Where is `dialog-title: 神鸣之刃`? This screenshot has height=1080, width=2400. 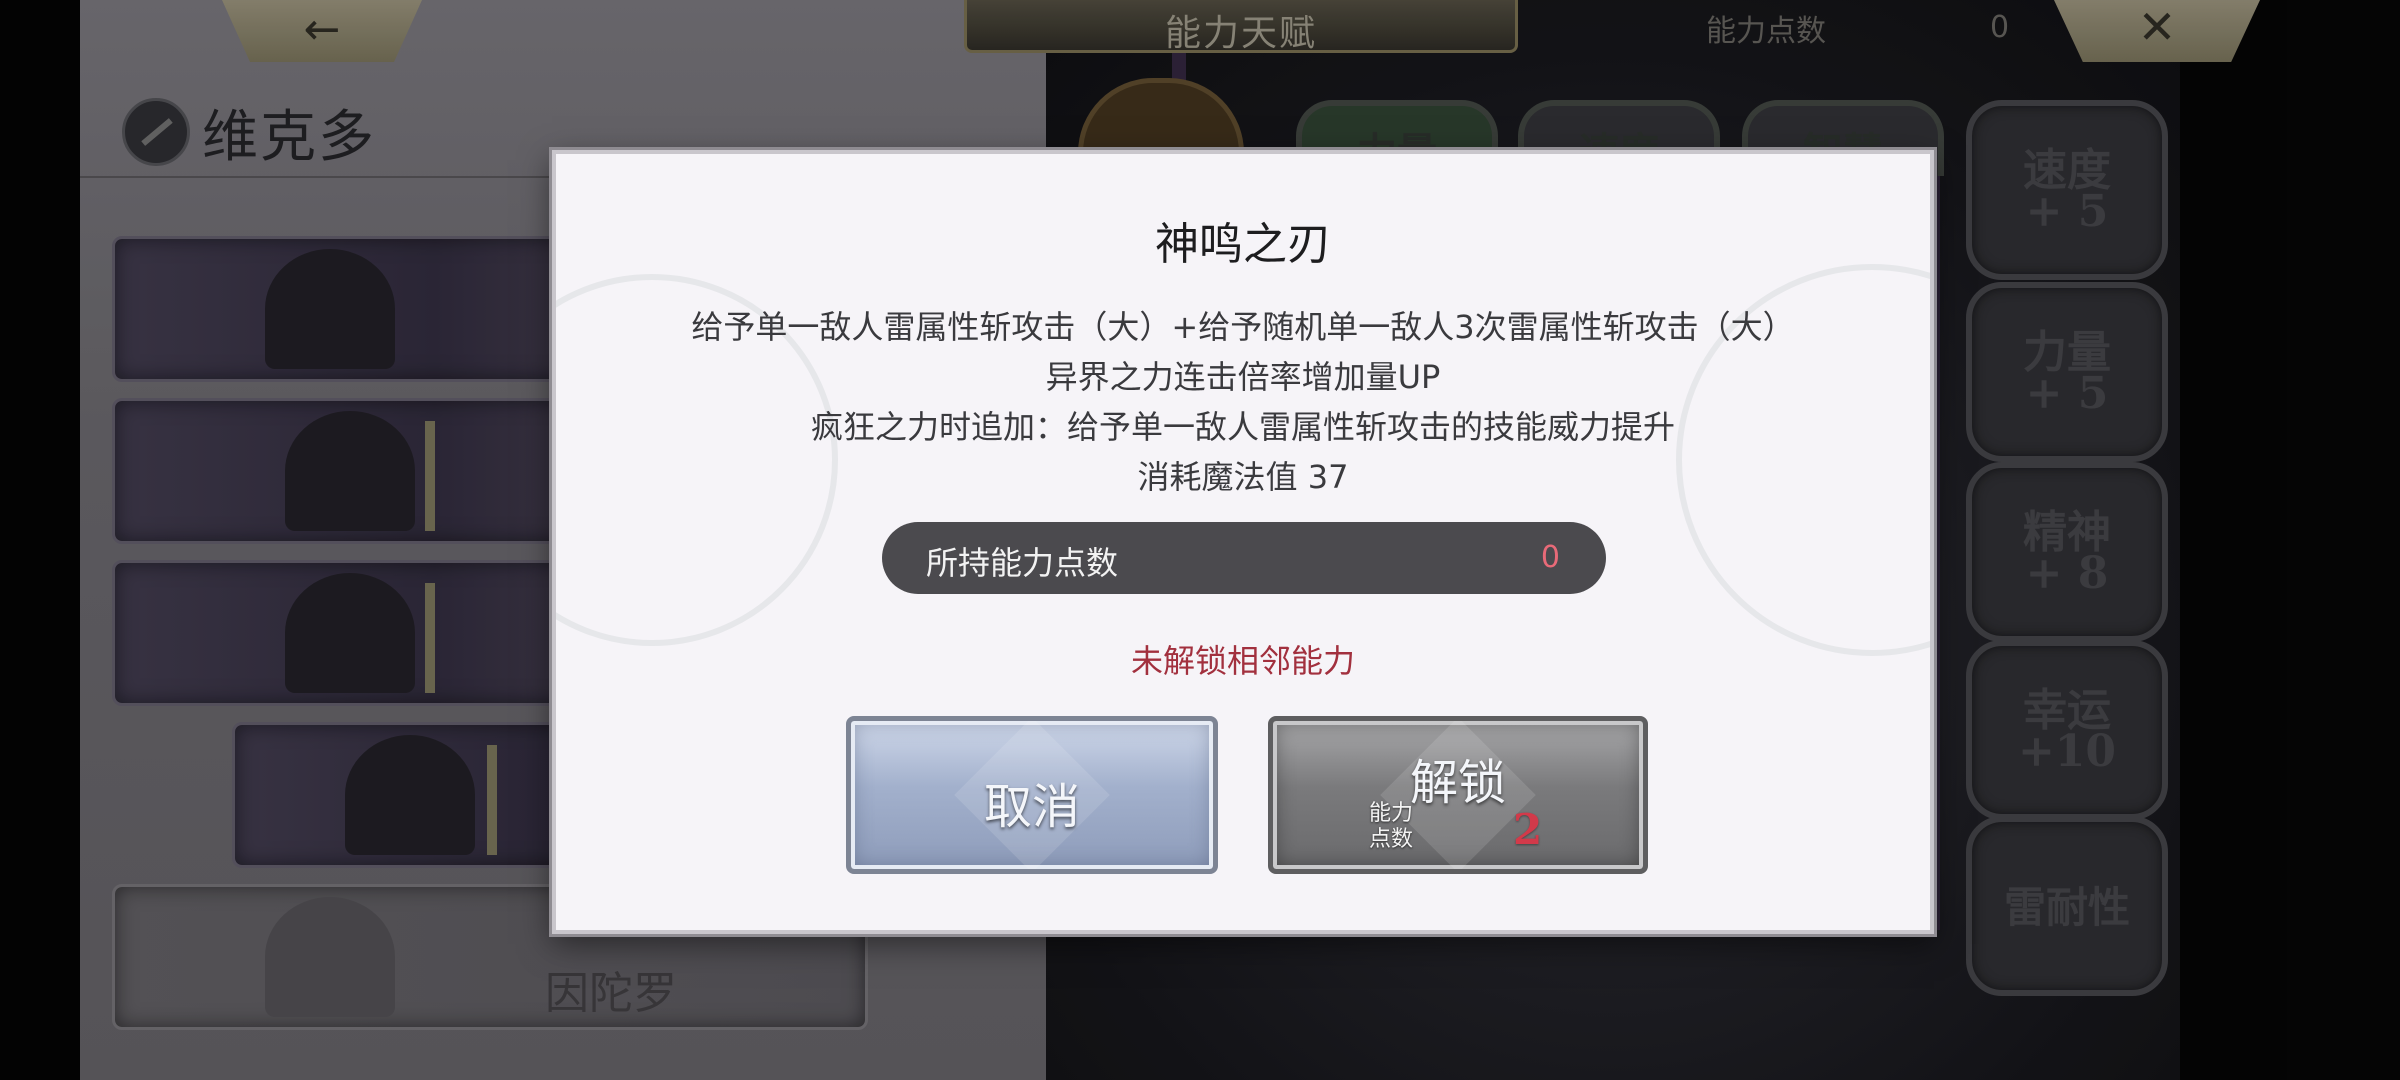
dialog-title: 神鸣之刃 is located at coordinates (1243, 244).